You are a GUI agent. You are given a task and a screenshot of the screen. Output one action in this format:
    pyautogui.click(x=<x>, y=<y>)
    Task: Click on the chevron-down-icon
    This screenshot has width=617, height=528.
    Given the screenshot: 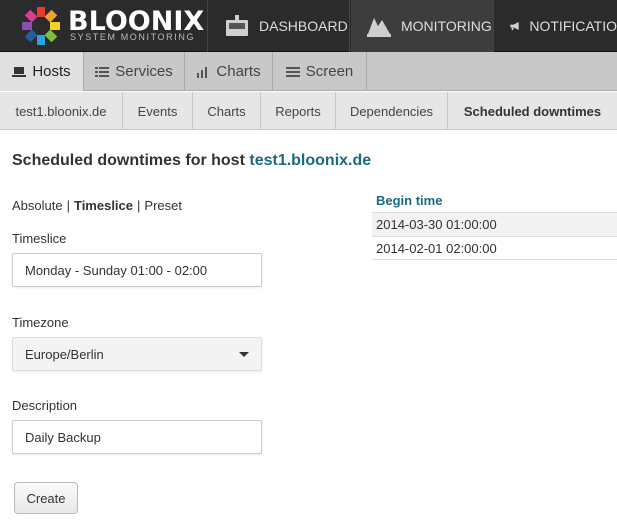 What is the action you would take?
    pyautogui.click(x=244, y=354)
    